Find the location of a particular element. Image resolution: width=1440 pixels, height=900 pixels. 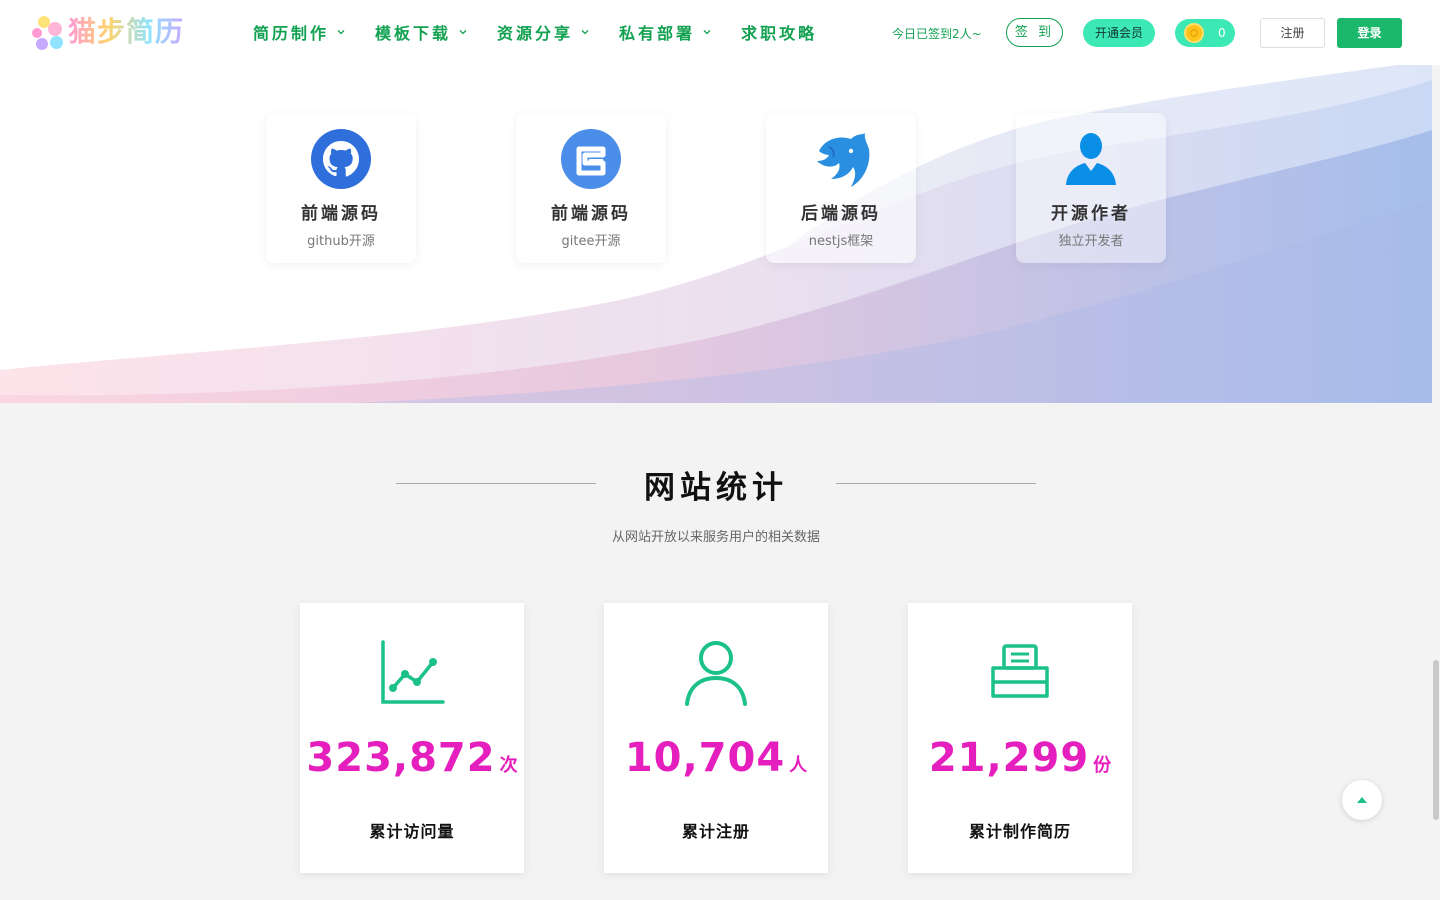

stat-unit: 人 is located at coordinates (798, 765).